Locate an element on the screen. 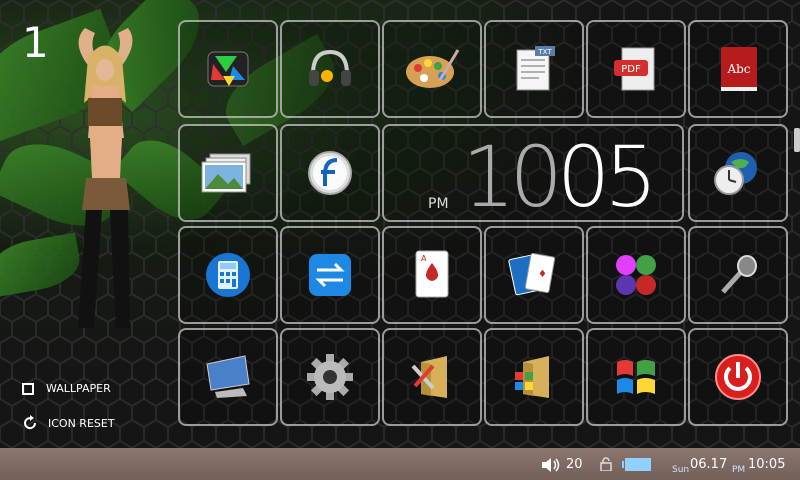 The image size is (800, 480). app-tile-solitaire: ♦ is located at coordinates (534, 275).